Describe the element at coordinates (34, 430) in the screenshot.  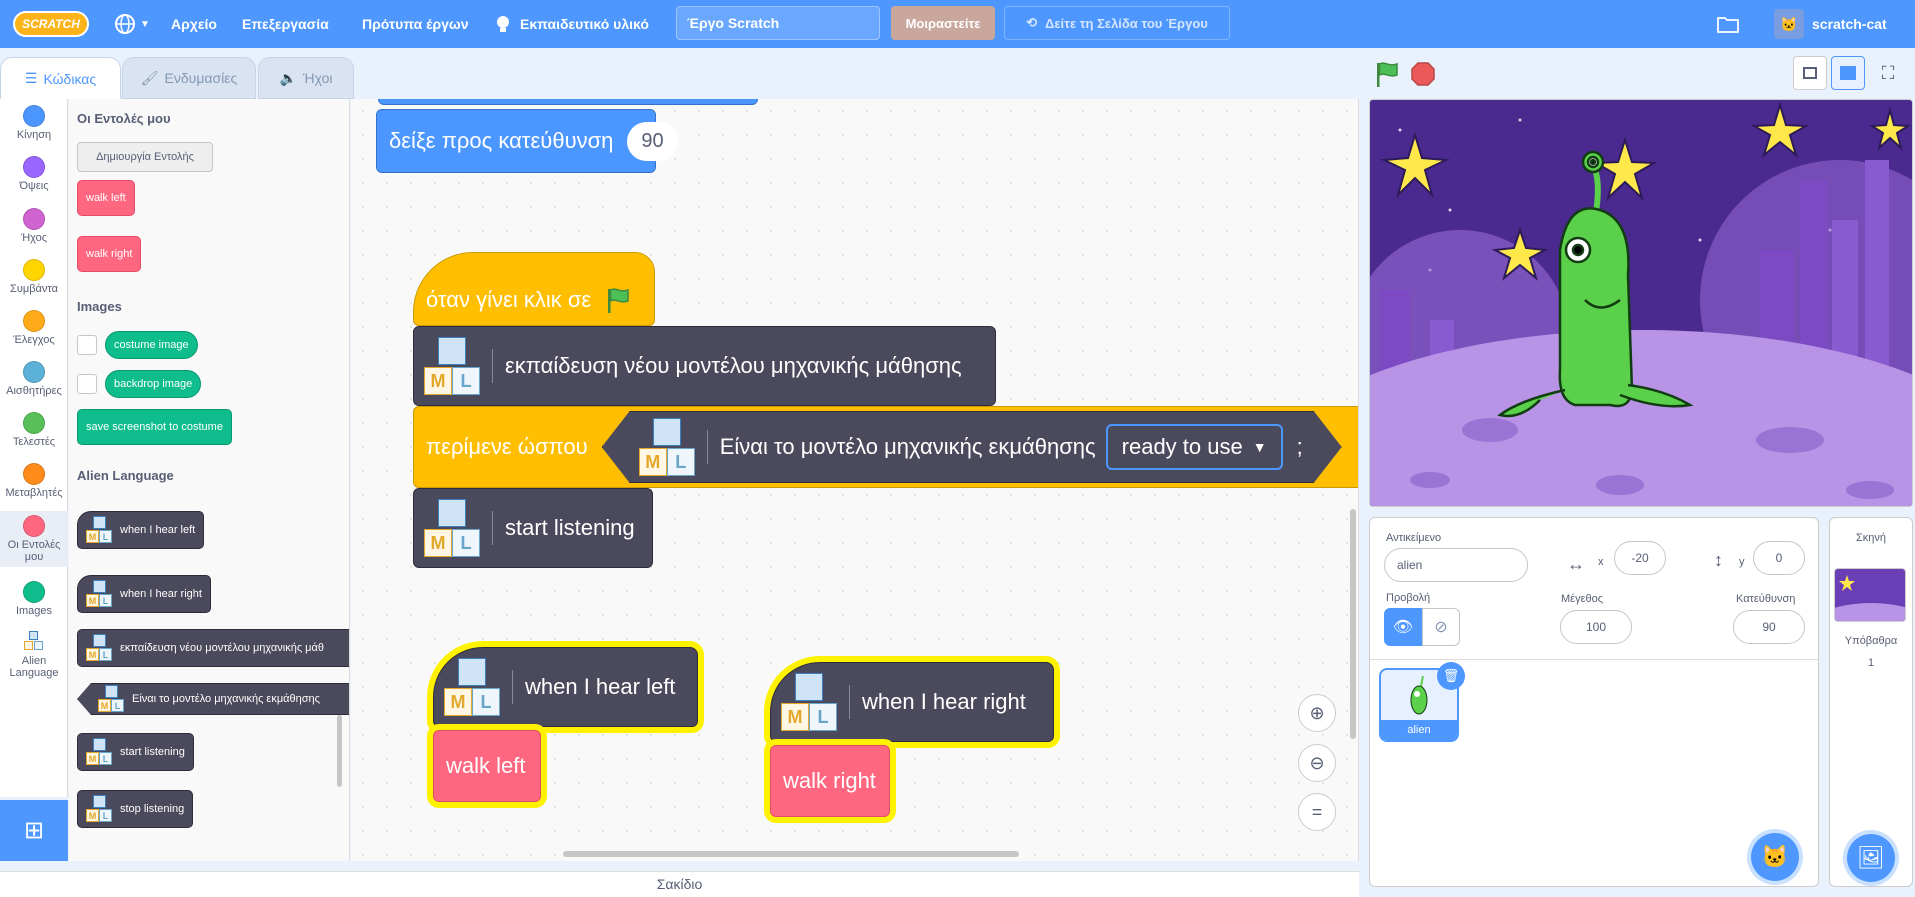
I see `category-operators: Τελεστές` at that location.